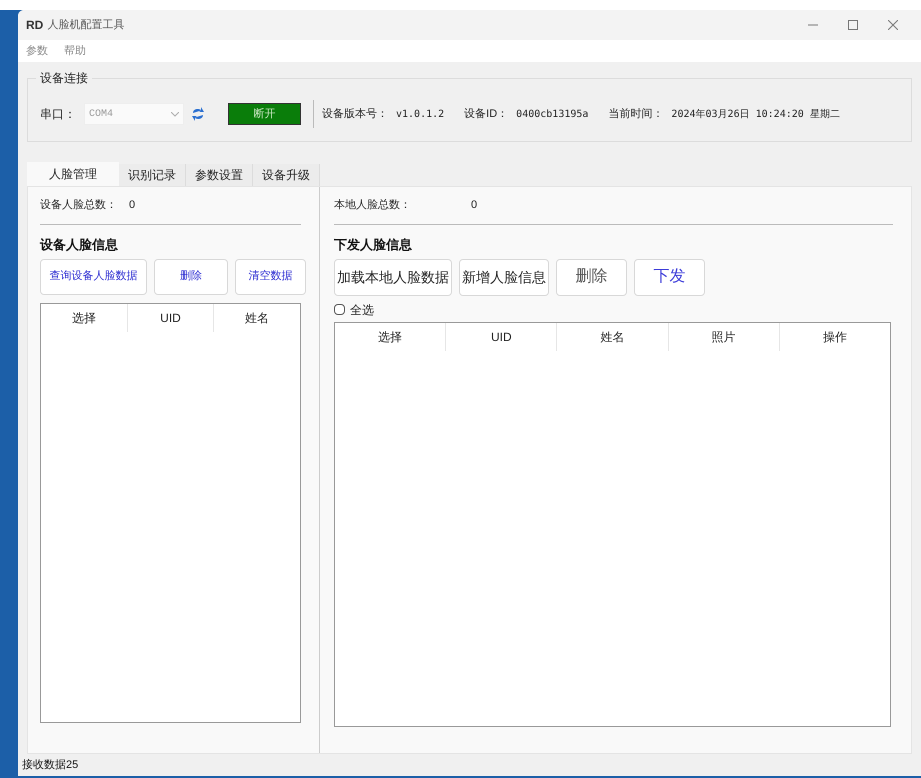  What do you see at coordinates (893, 25) in the screenshot?
I see `close-icon` at bounding box center [893, 25].